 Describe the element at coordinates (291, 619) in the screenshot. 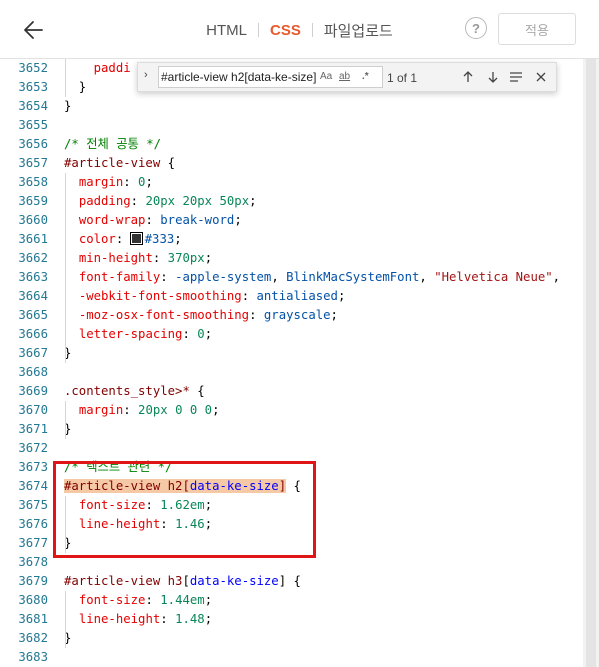

I see `code-line: 3681 line-height: 1.48;` at that location.